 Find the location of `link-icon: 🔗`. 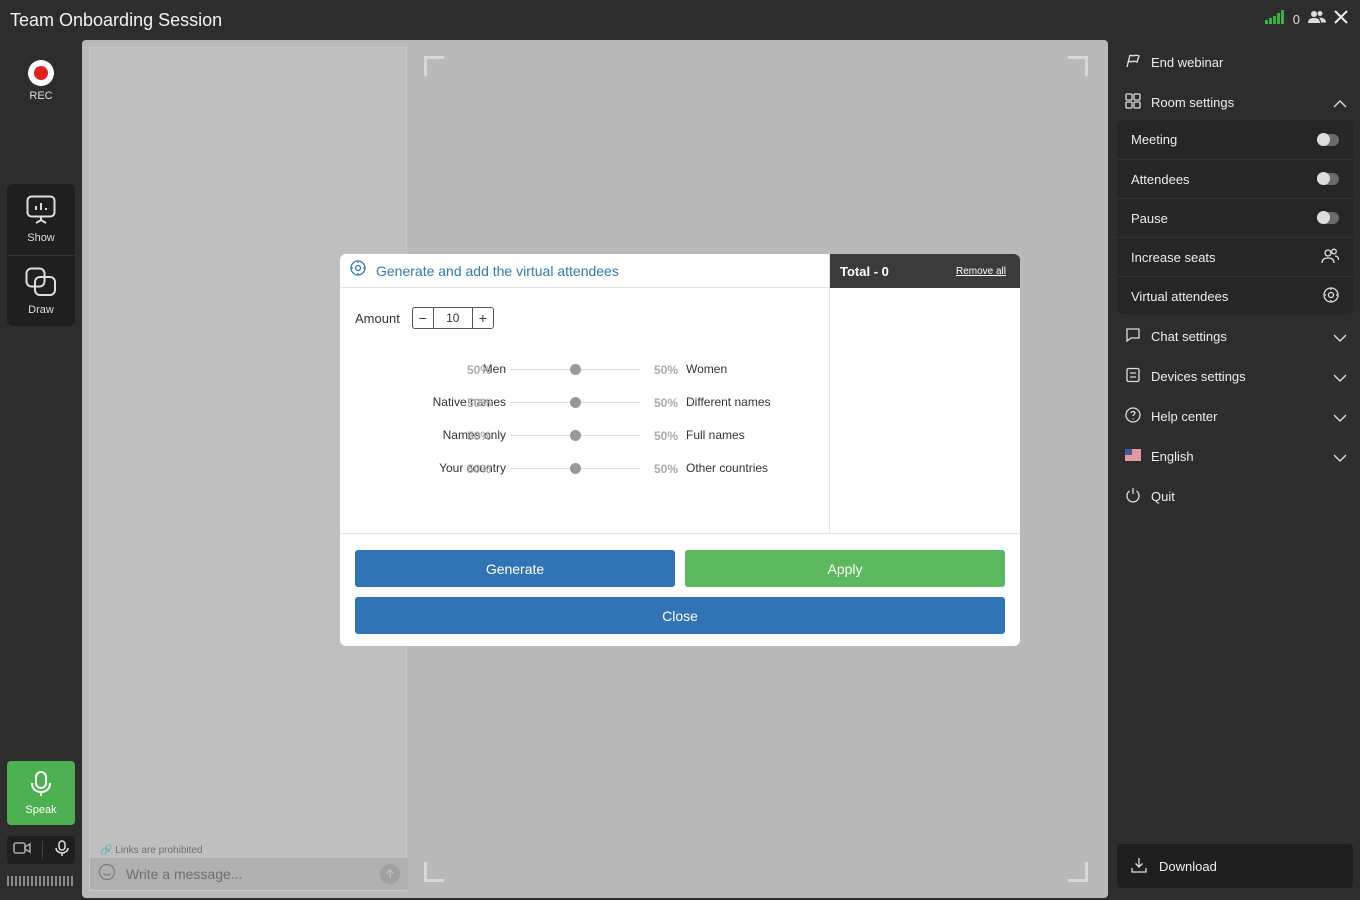

link-icon: 🔗 is located at coordinates (106, 850).